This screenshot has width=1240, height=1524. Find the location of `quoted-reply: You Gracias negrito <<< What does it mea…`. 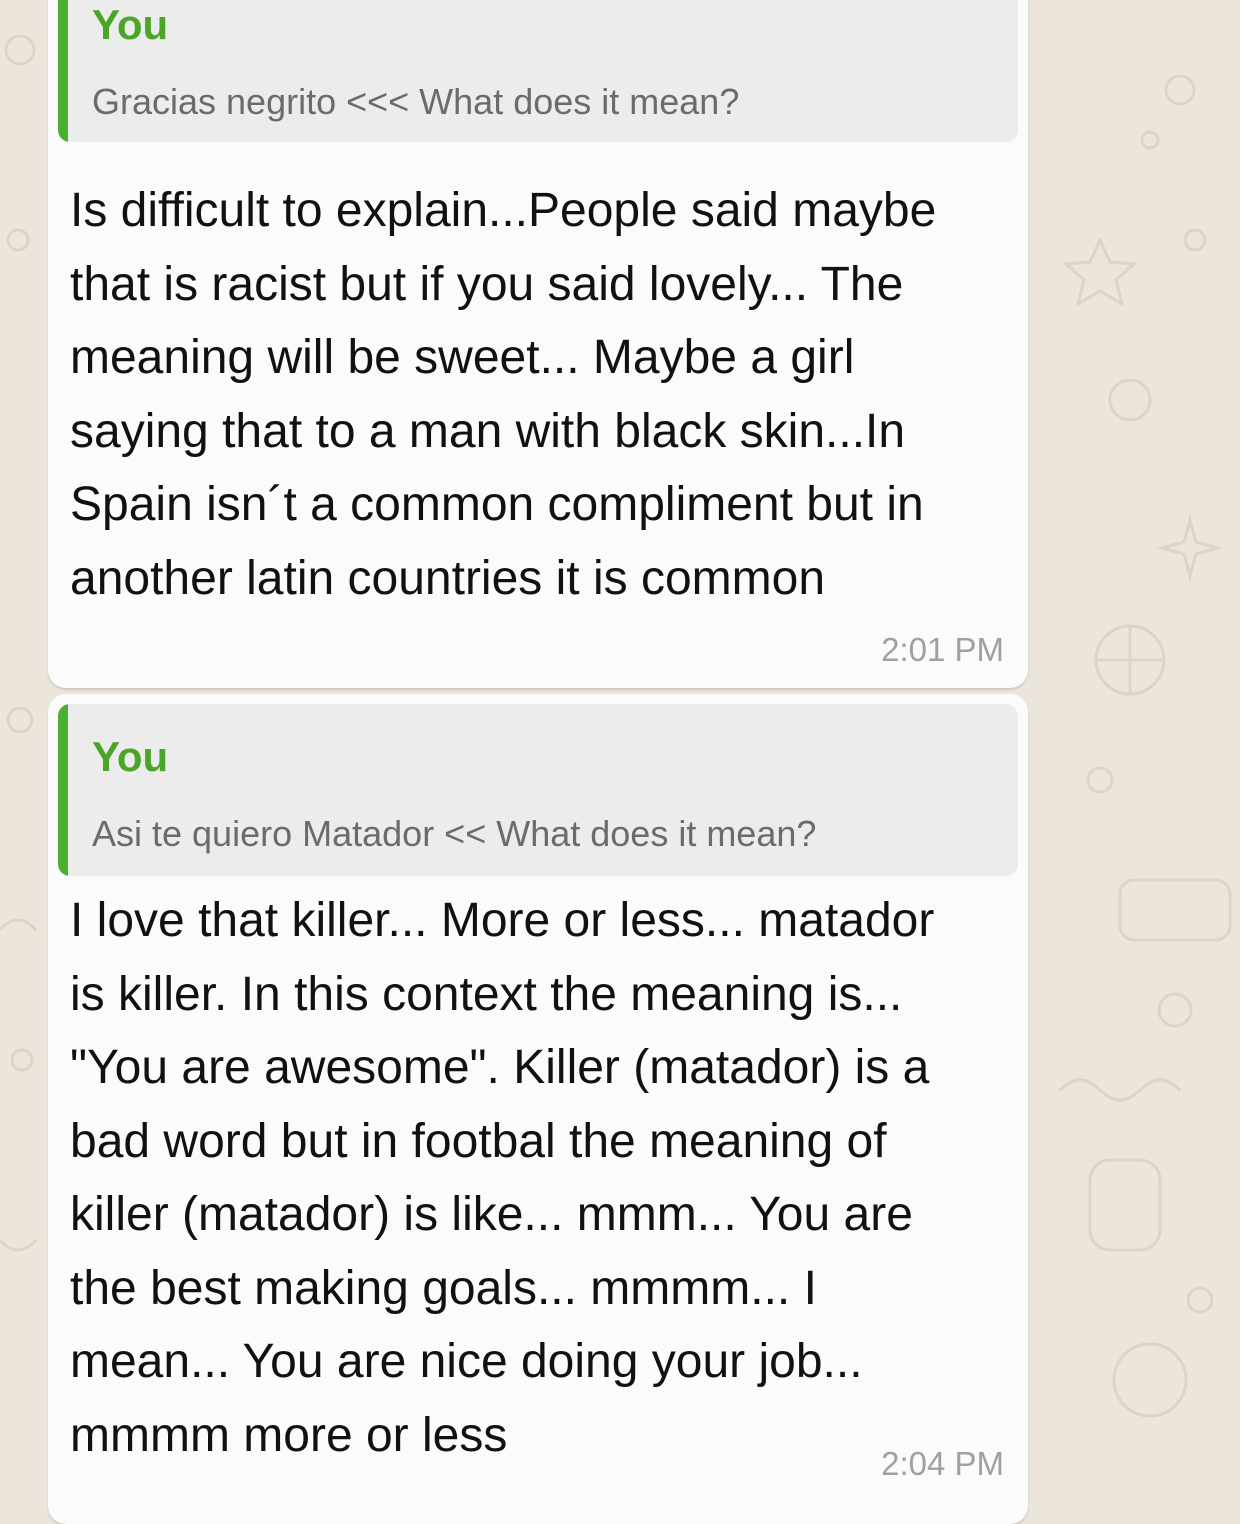

quoted-reply: You Gracias negrito <<< What does it mea… is located at coordinates (538, 71).